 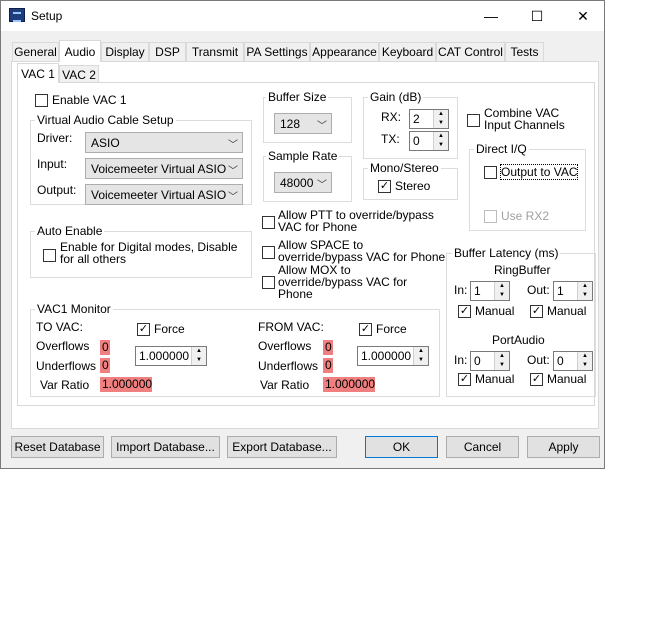 I want to click on to-vac-label: TO VAC:, so click(x=59, y=327).